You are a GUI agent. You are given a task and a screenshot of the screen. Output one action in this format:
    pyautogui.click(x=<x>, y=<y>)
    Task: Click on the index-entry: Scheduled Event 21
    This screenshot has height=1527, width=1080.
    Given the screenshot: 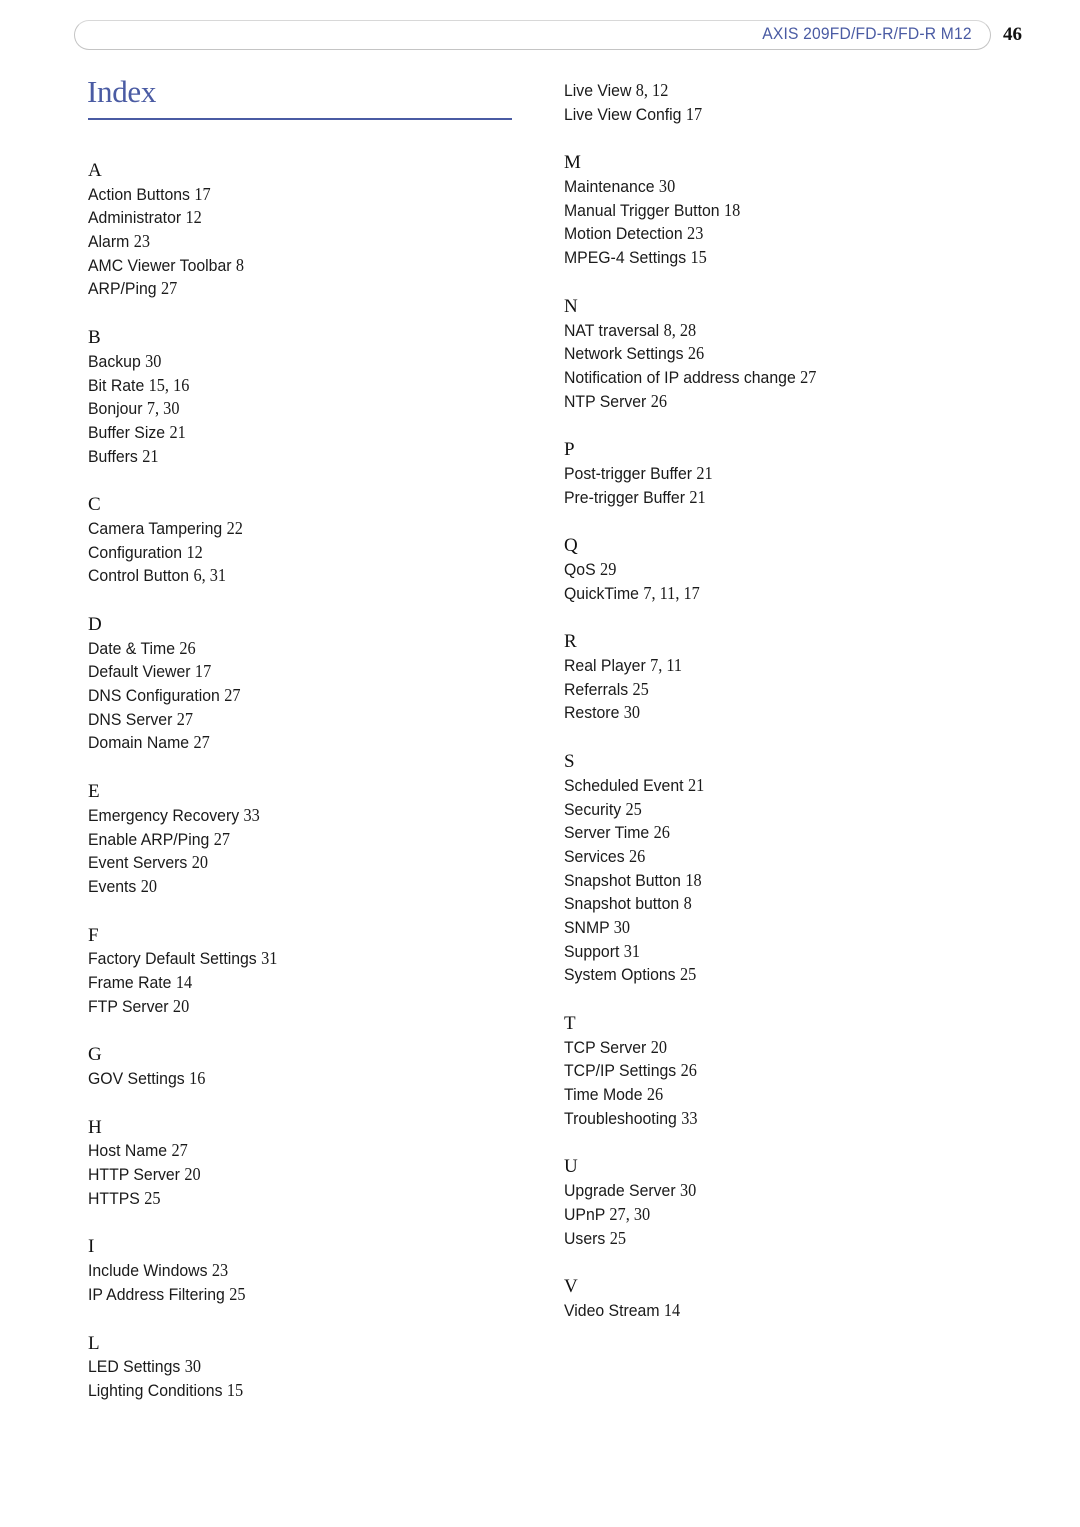 What is the action you would take?
    pyautogui.click(x=768, y=786)
    